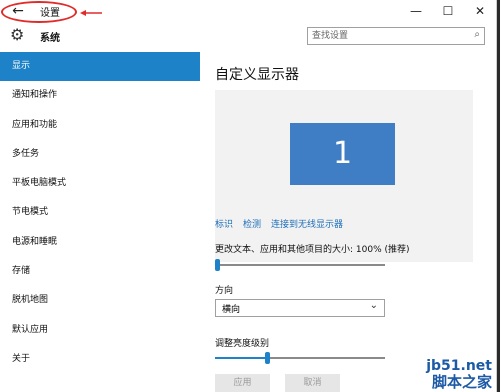 The height and width of the screenshot is (392, 500). Describe the element at coordinates (100, 67) in the screenshot. I see `sidebar-item-display: 显示` at that location.